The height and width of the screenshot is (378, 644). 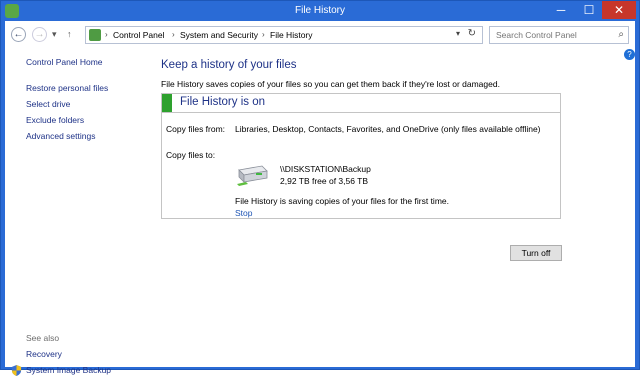 I want to click on status-header: File History is on, so click(x=361, y=103).